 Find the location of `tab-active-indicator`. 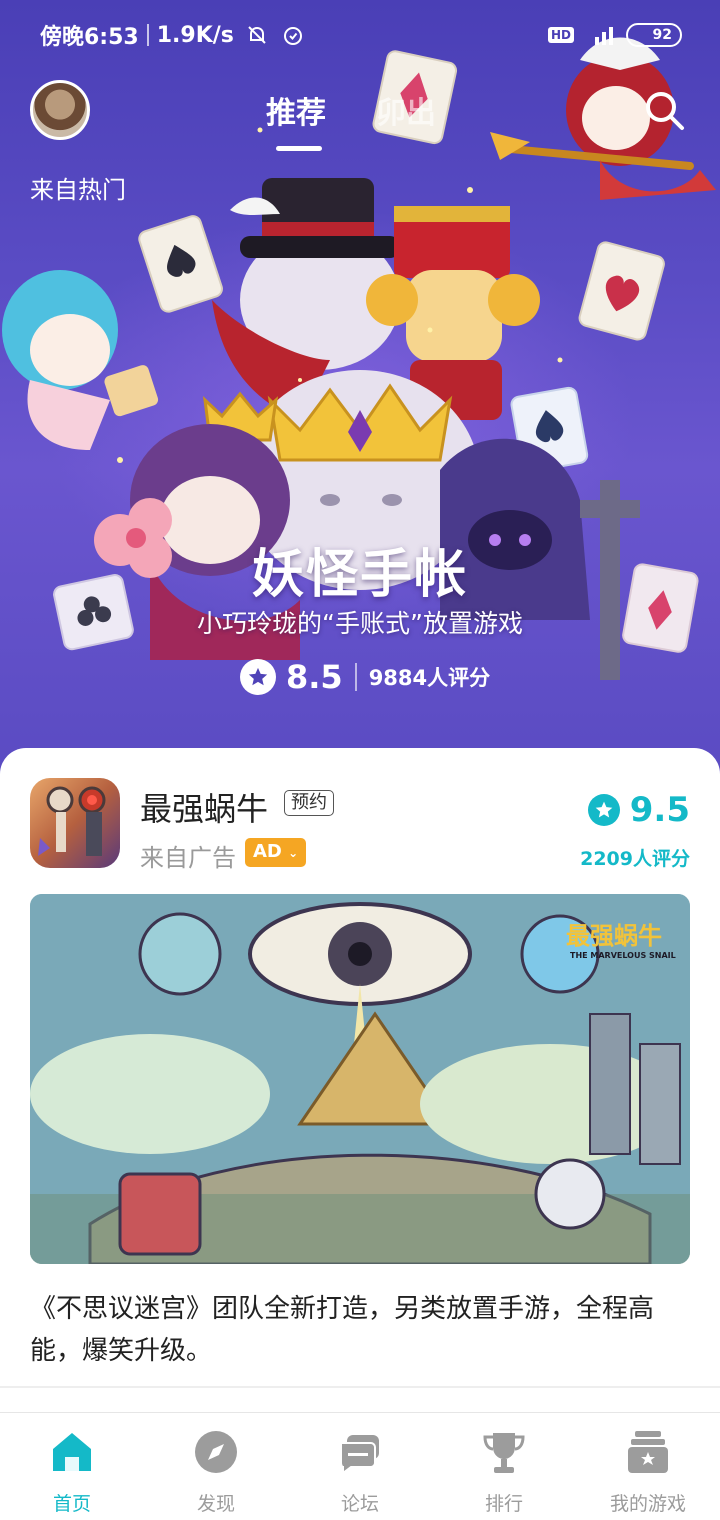

tab-active-indicator is located at coordinates (299, 148).